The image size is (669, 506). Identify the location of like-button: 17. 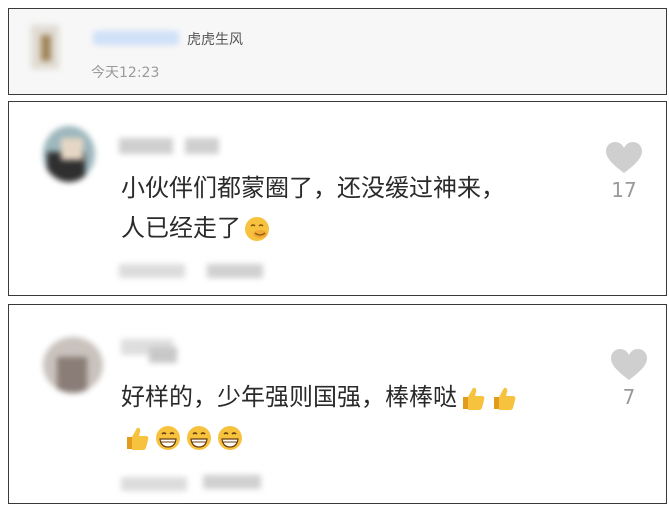
(624, 172).